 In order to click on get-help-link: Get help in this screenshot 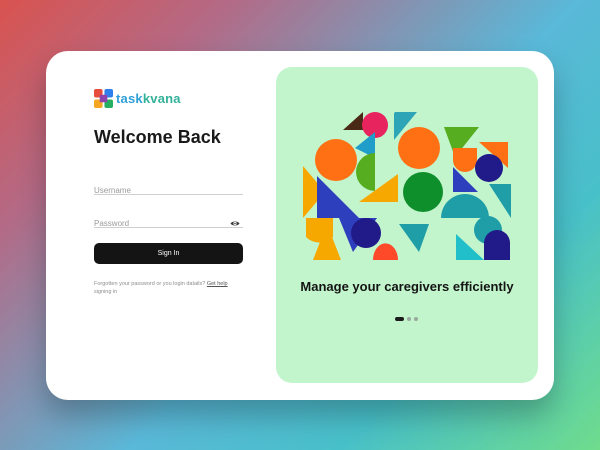, I will do `click(217, 284)`.